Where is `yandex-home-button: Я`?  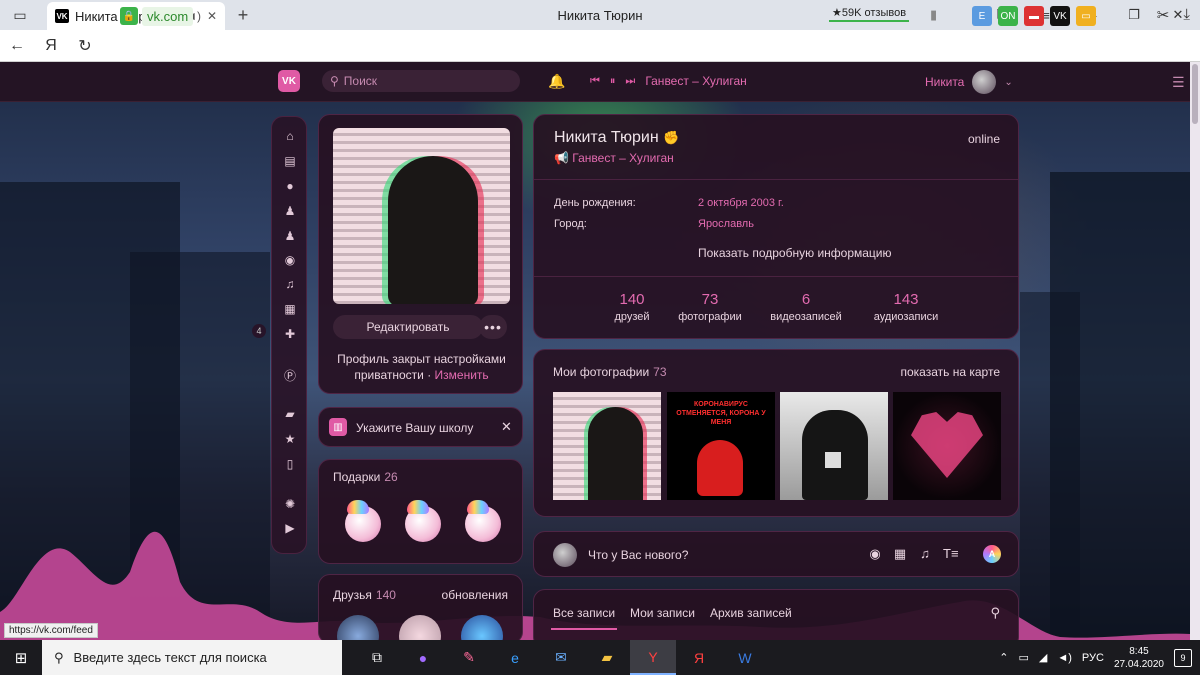
yandex-home-button: Я is located at coordinates (51, 46).